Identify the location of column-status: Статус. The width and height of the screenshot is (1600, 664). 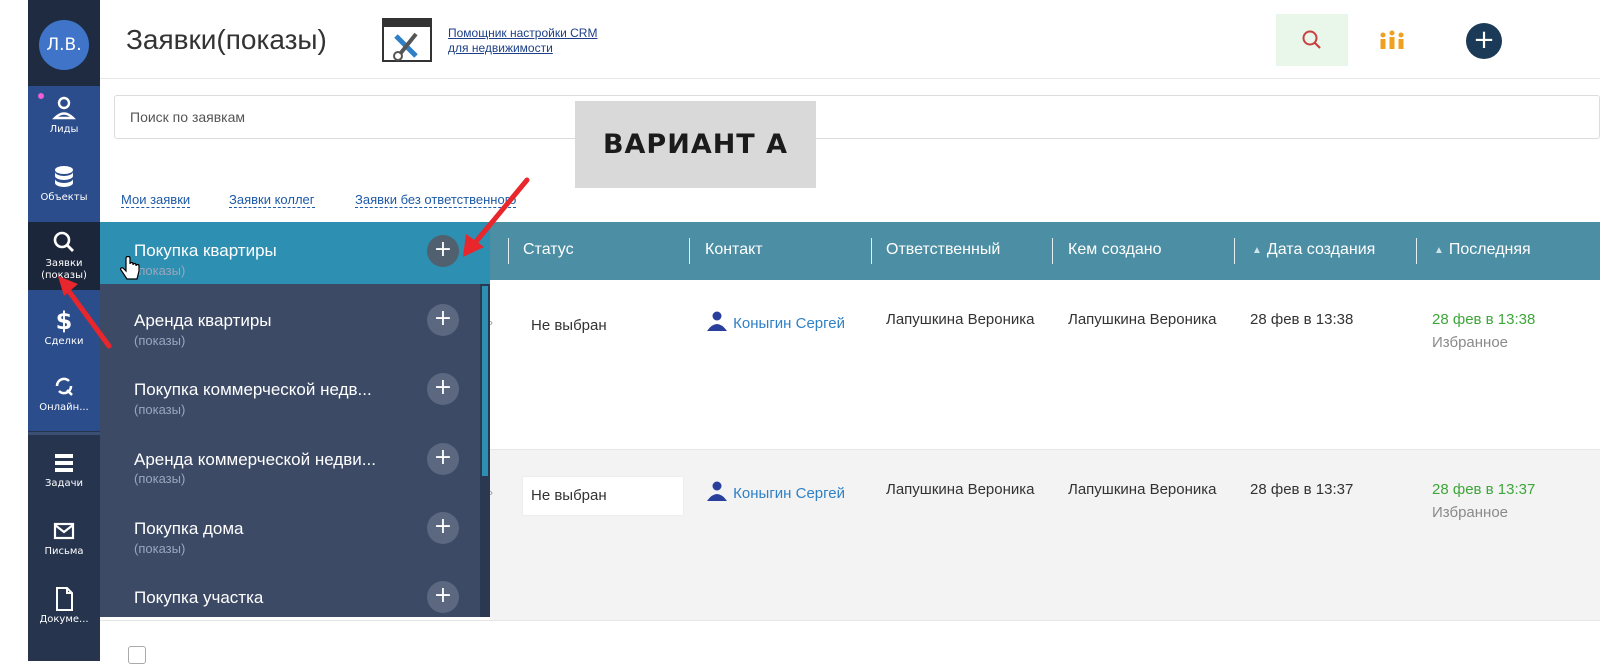
(548, 250).